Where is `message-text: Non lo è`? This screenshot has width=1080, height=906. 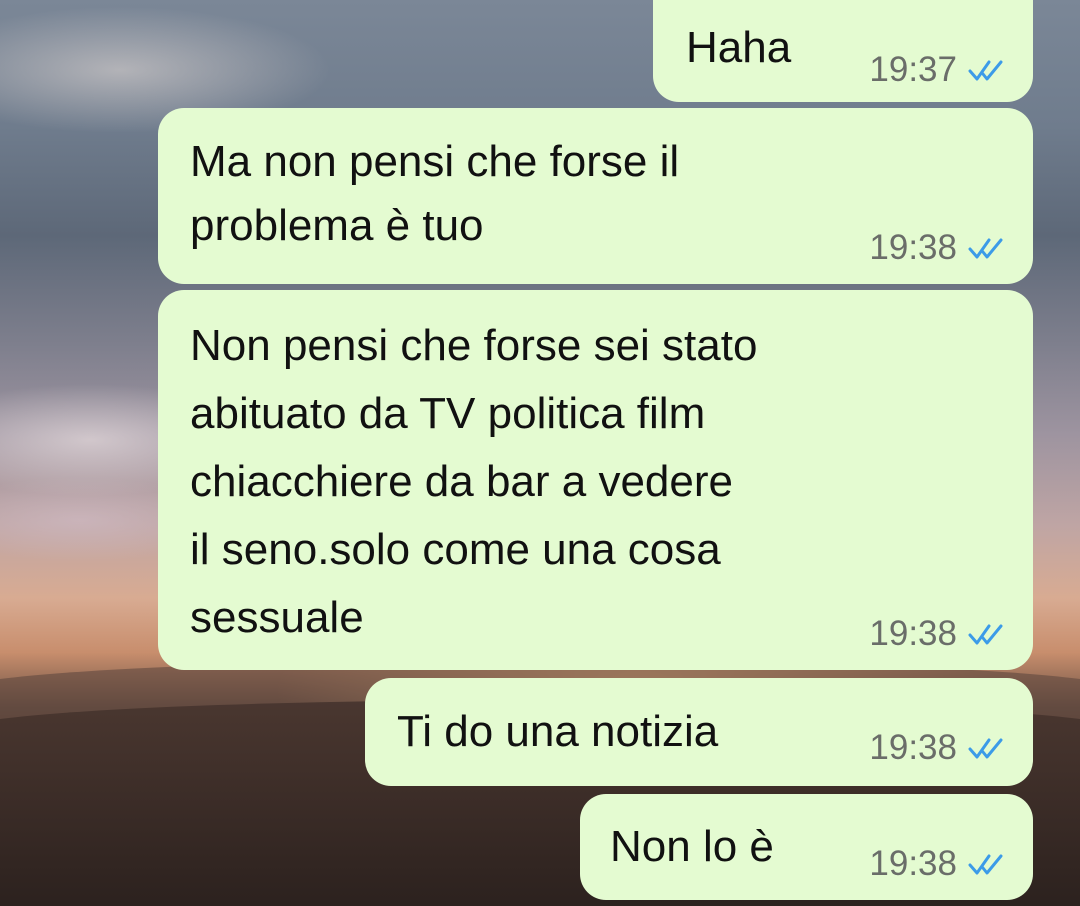
message-text: Non lo è is located at coordinates (692, 846).